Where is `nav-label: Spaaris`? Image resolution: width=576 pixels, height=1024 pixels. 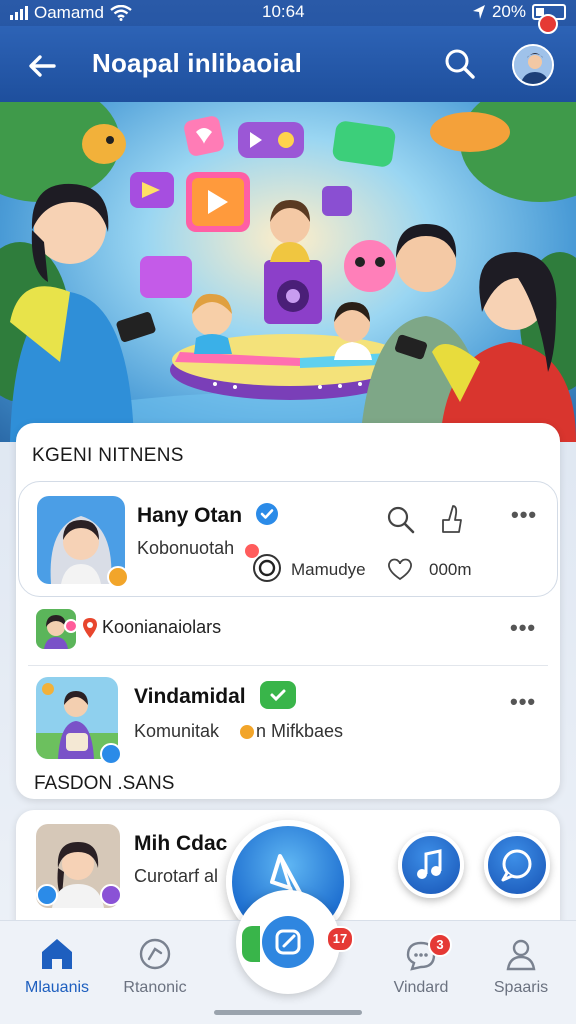 nav-label: Spaaris is located at coordinates (521, 987).